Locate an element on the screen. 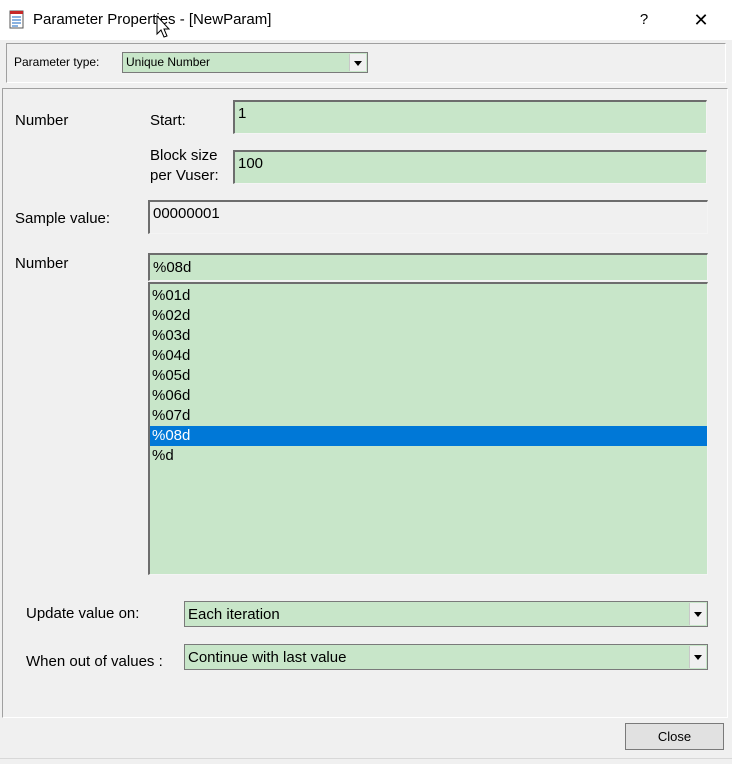  update-value-value: Each iteration is located at coordinates (234, 614).